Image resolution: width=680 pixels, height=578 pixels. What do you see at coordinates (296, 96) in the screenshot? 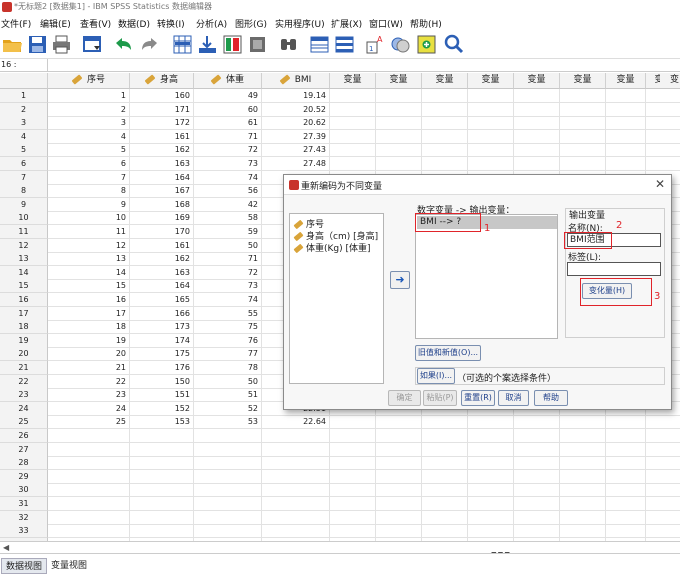
I see `table-cell: 19.14` at bounding box center [296, 96].